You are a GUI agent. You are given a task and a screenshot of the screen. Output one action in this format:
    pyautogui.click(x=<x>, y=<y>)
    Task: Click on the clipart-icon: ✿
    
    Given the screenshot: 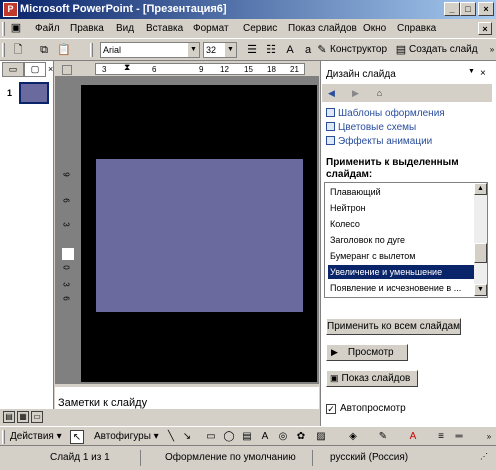 What is the action you would take?
    pyautogui.click(x=301, y=437)
    